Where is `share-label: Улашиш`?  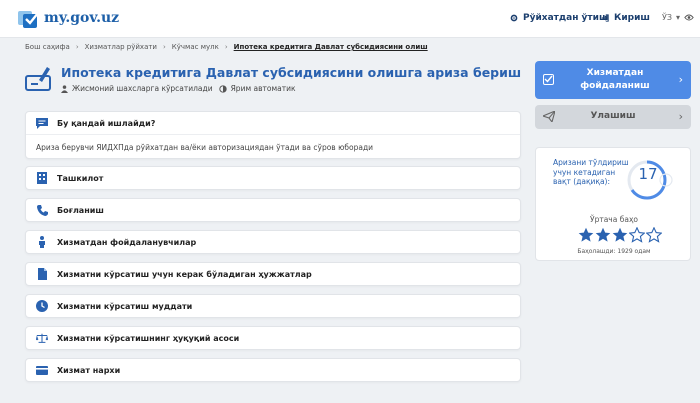
share-label: Улашиш is located at coordinates (613, 116).